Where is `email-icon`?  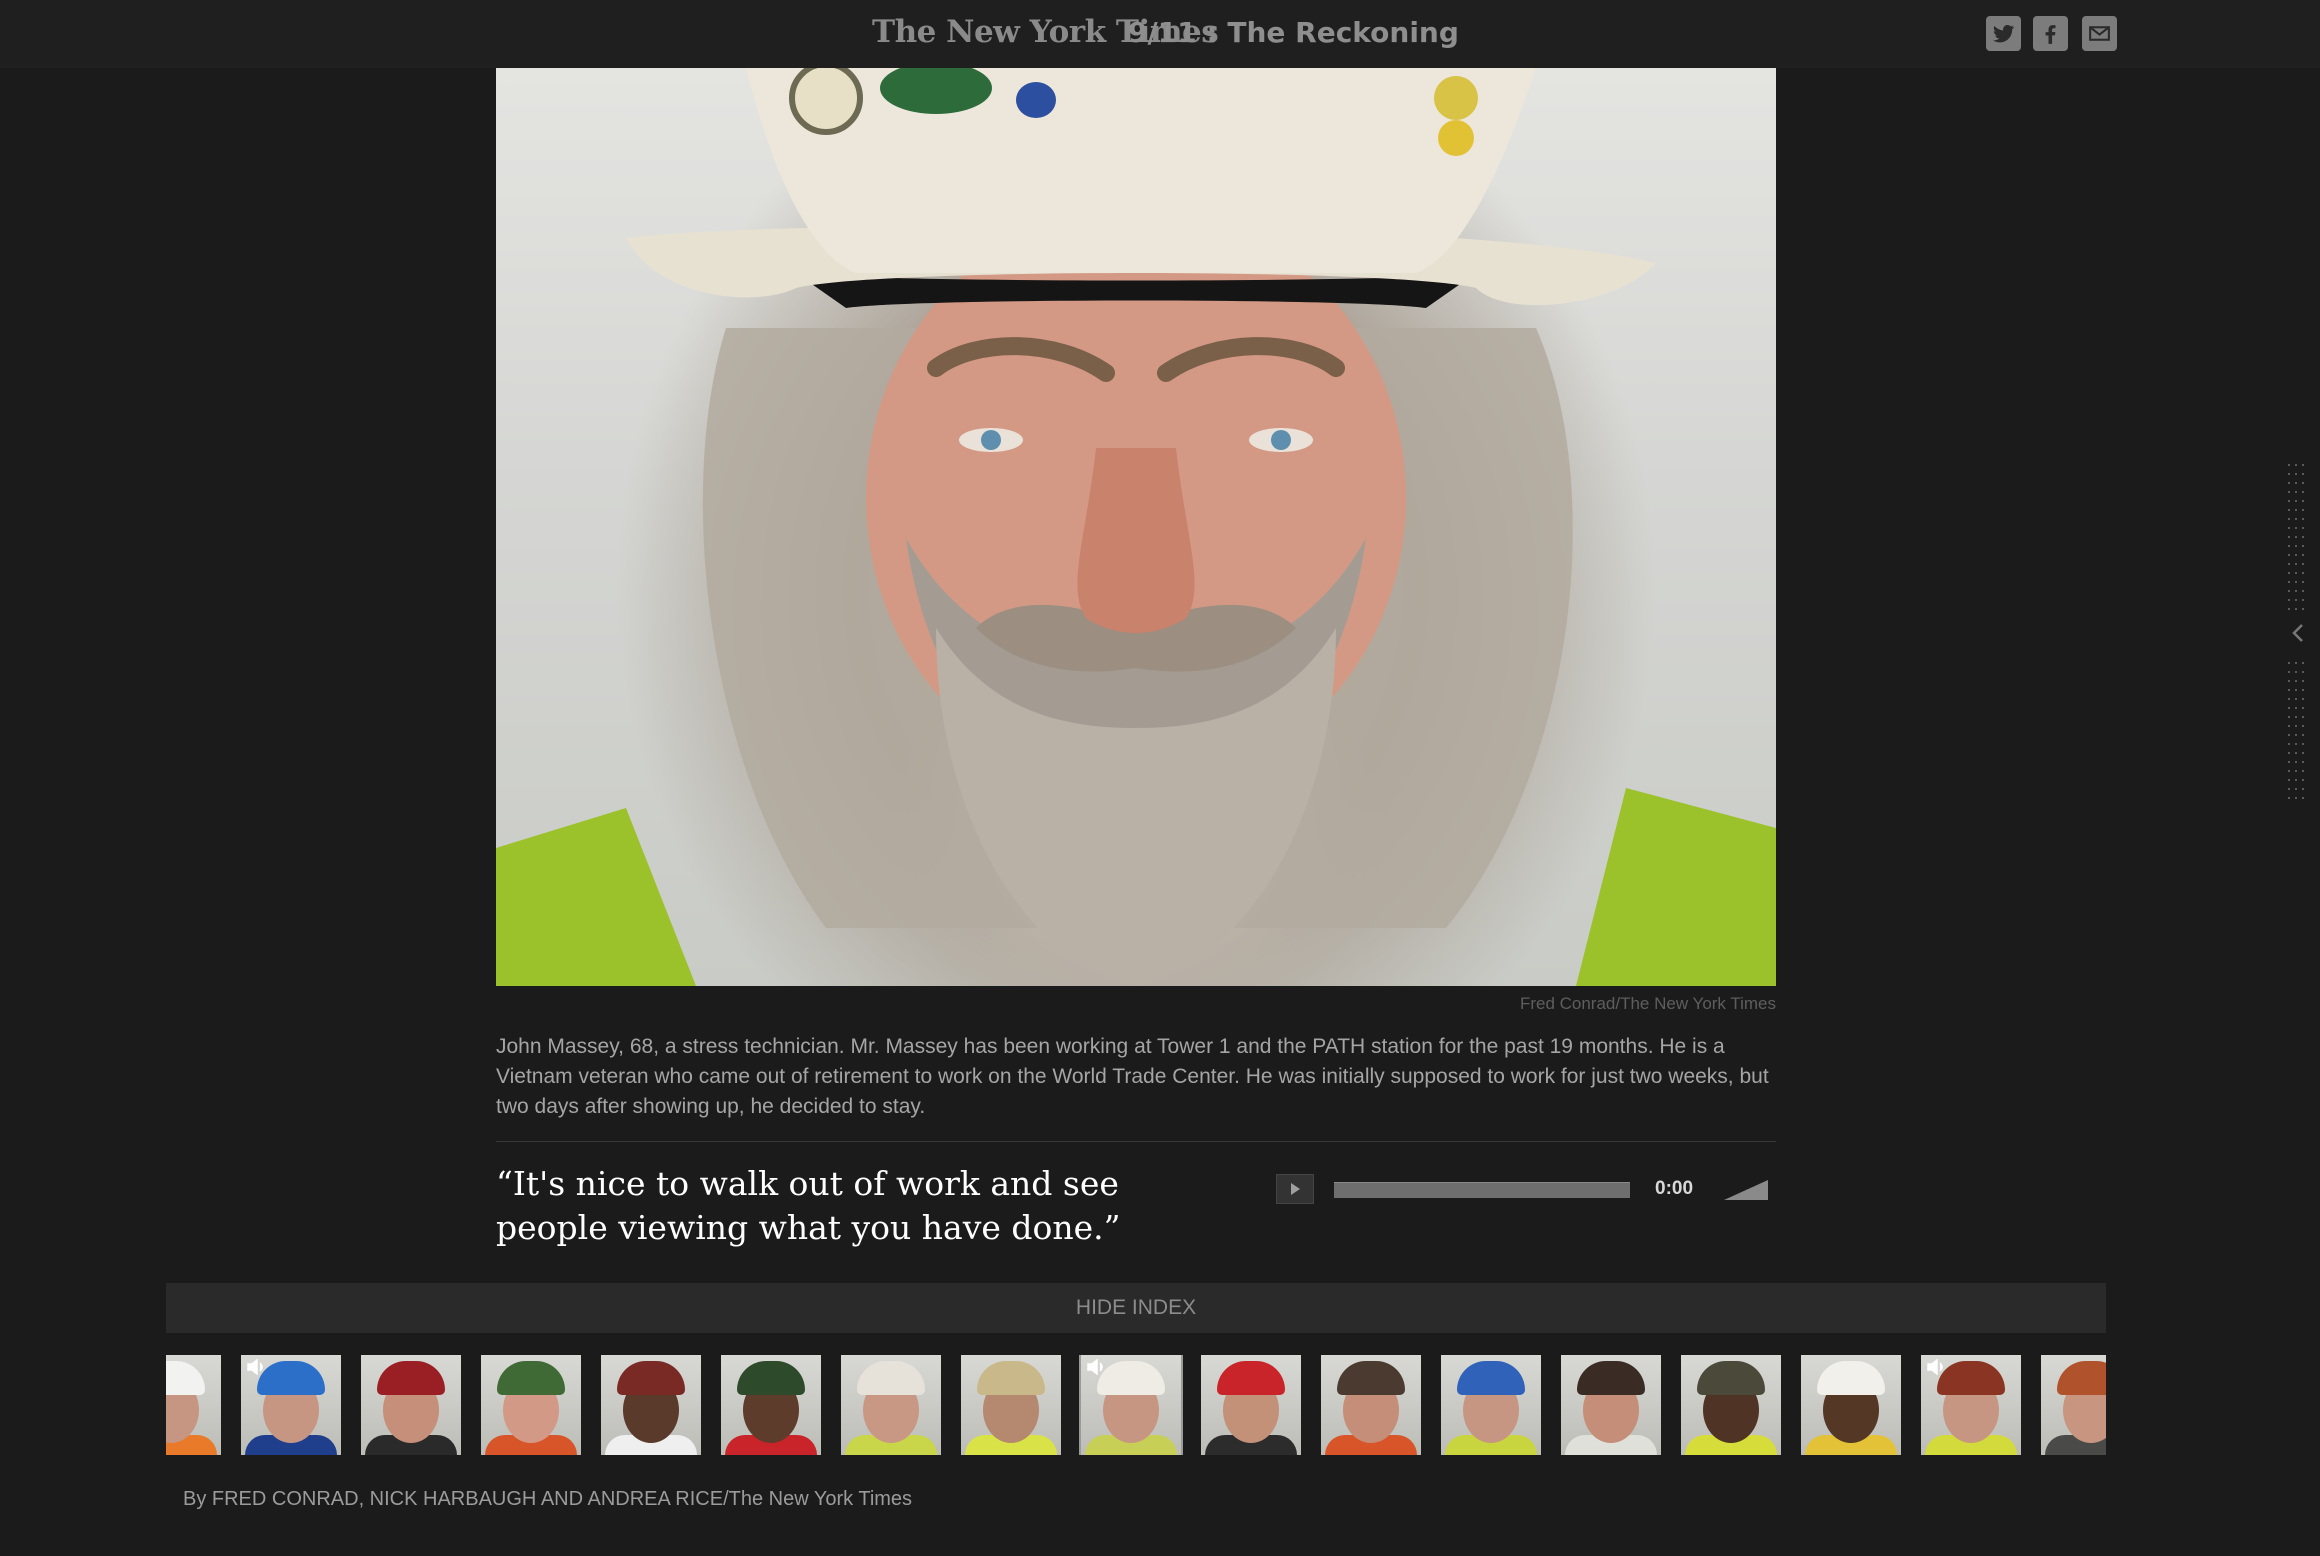 email-icon is located at coordinates (2099, 33).